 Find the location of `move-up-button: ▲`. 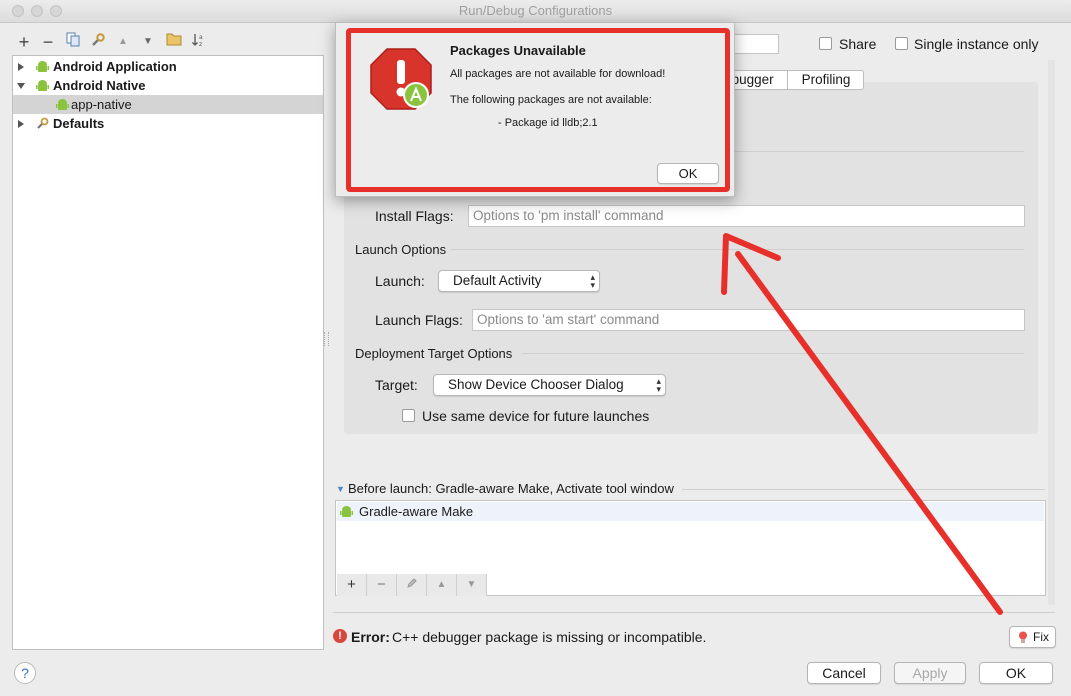

move-up-button: ▲ is located at coordinates (123, 42).